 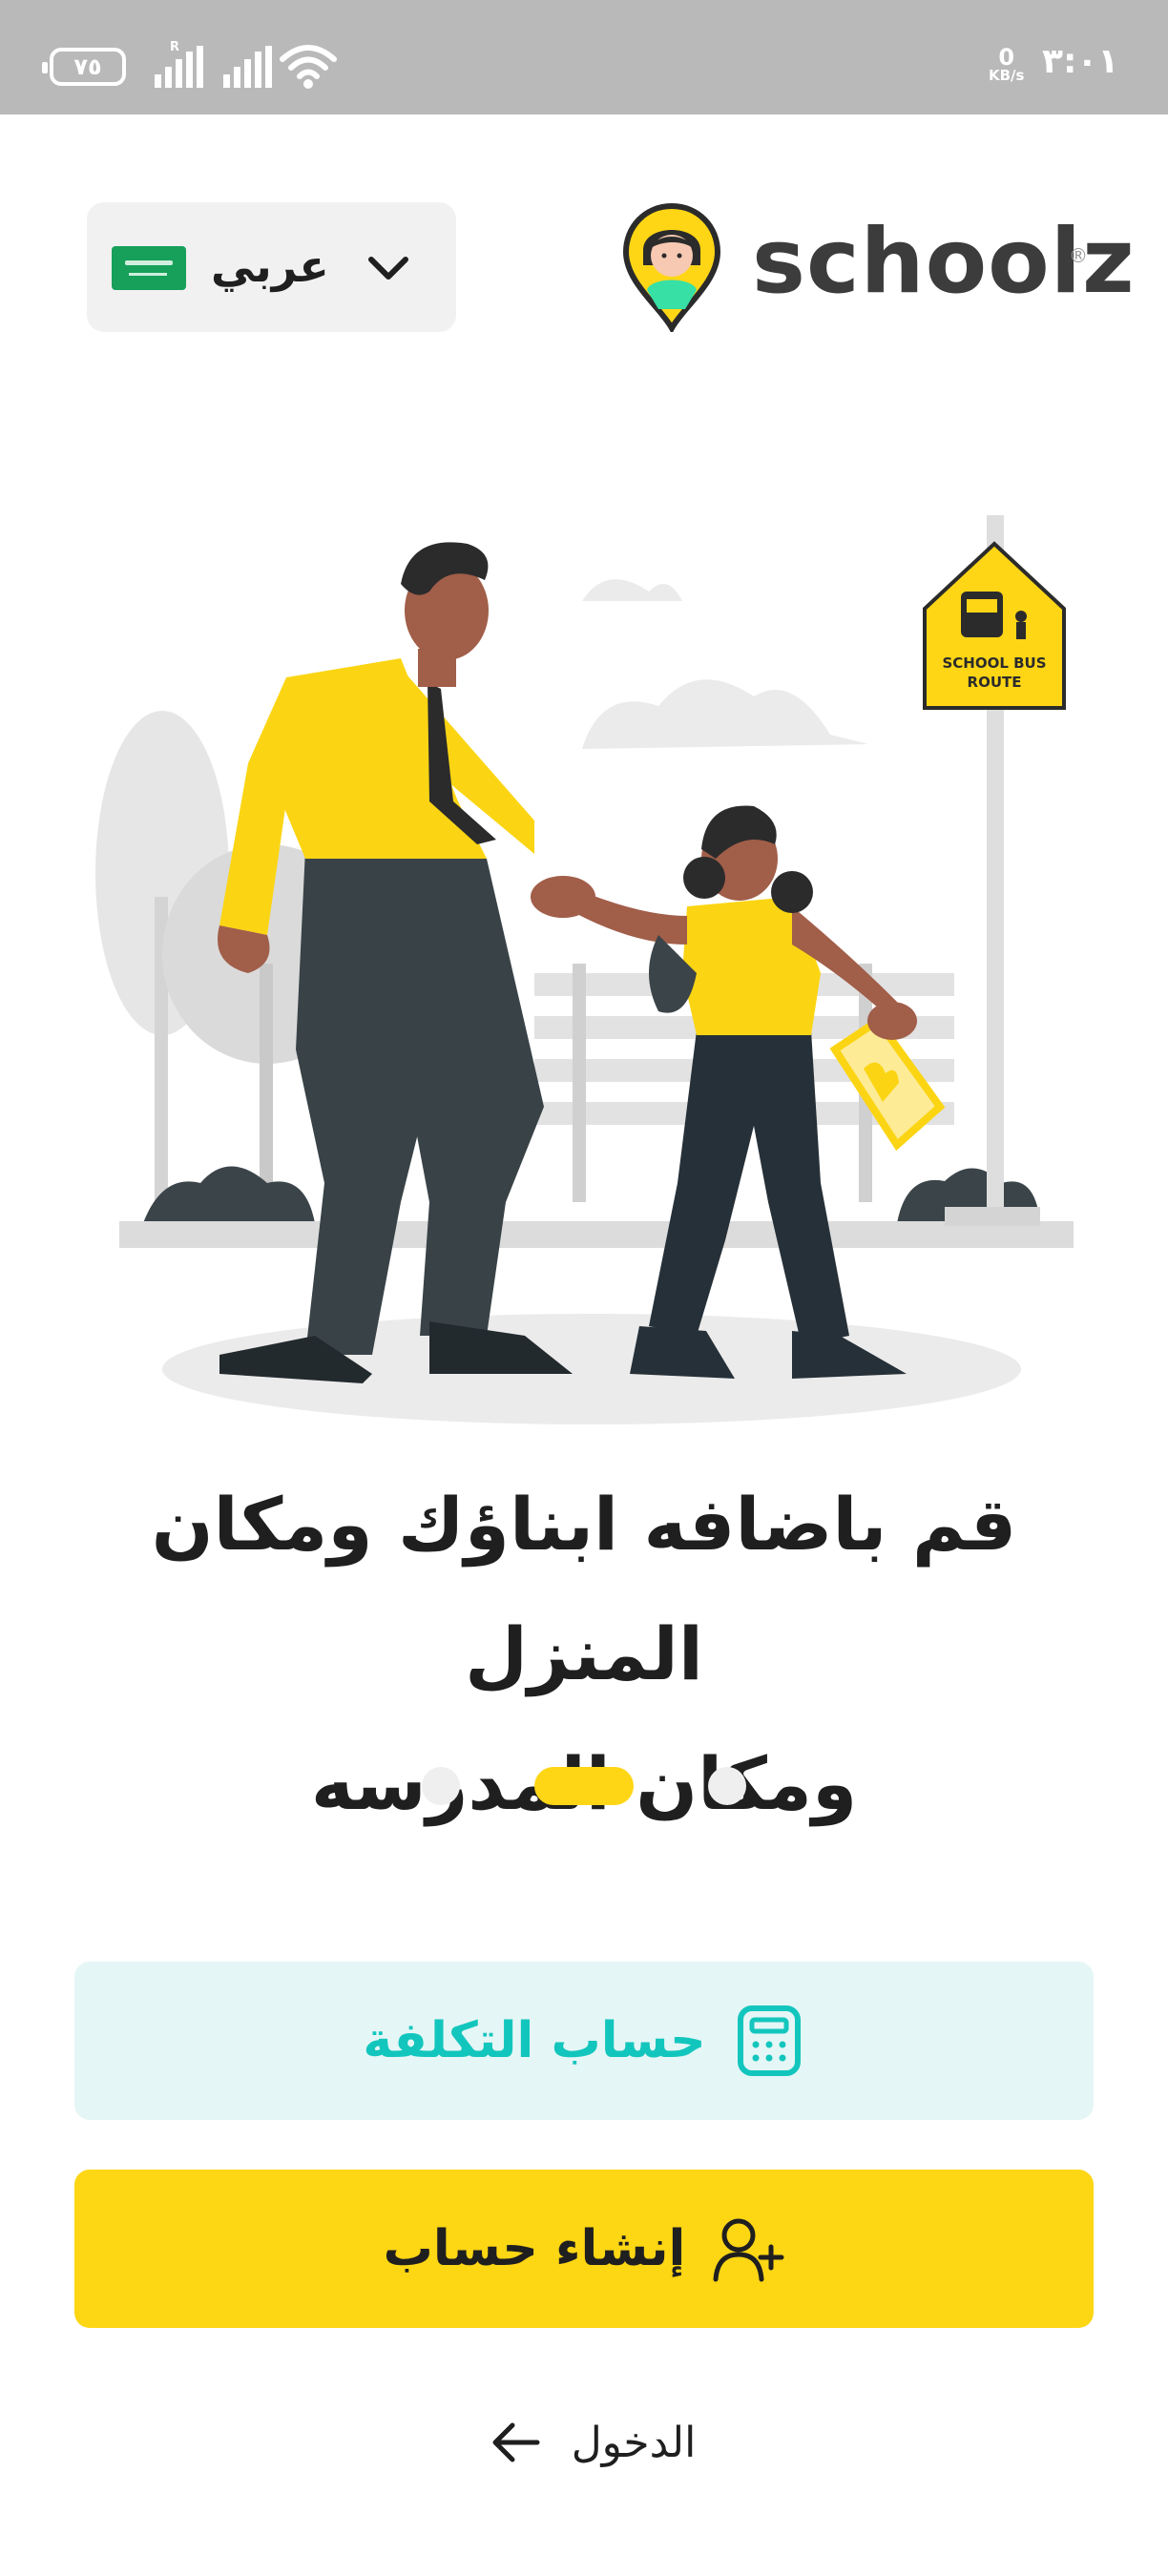 I want to click on battery-level: ٧٥, so click(x=87, y=66).